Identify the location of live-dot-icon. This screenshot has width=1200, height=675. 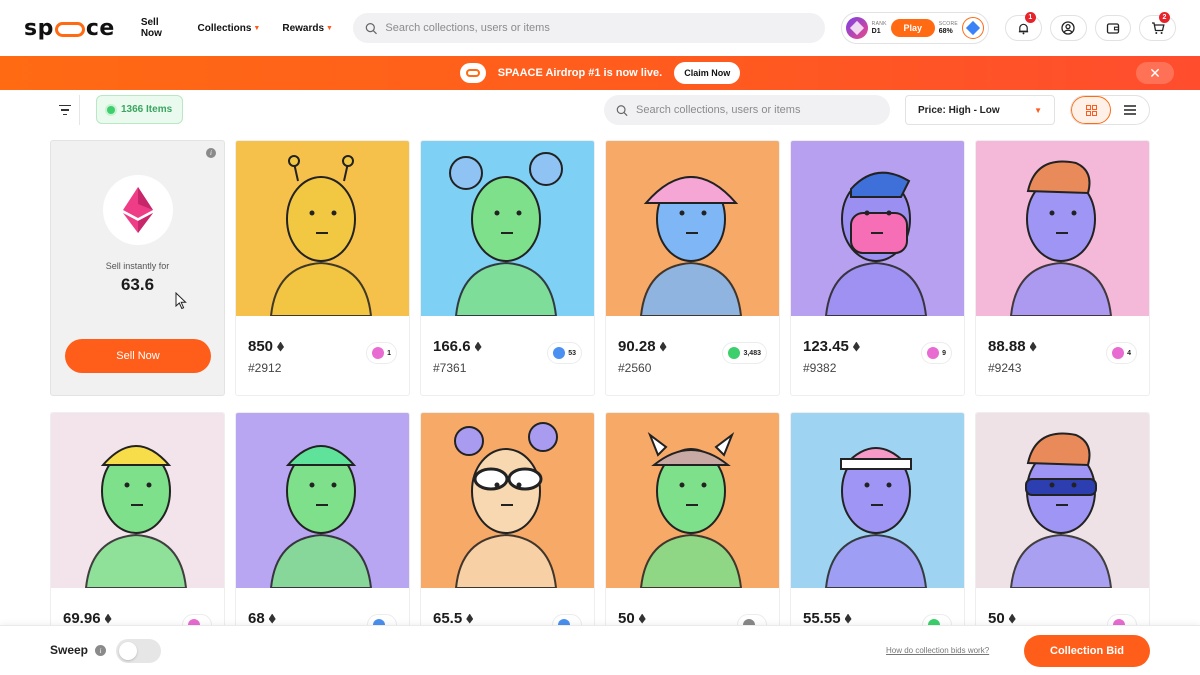
(111, 109).